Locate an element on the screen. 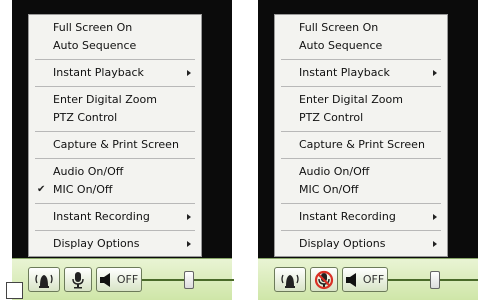 The width and height of the screenshot is (478, 300). menu-item: MIC On/Off is located at coordinates (361, 190).